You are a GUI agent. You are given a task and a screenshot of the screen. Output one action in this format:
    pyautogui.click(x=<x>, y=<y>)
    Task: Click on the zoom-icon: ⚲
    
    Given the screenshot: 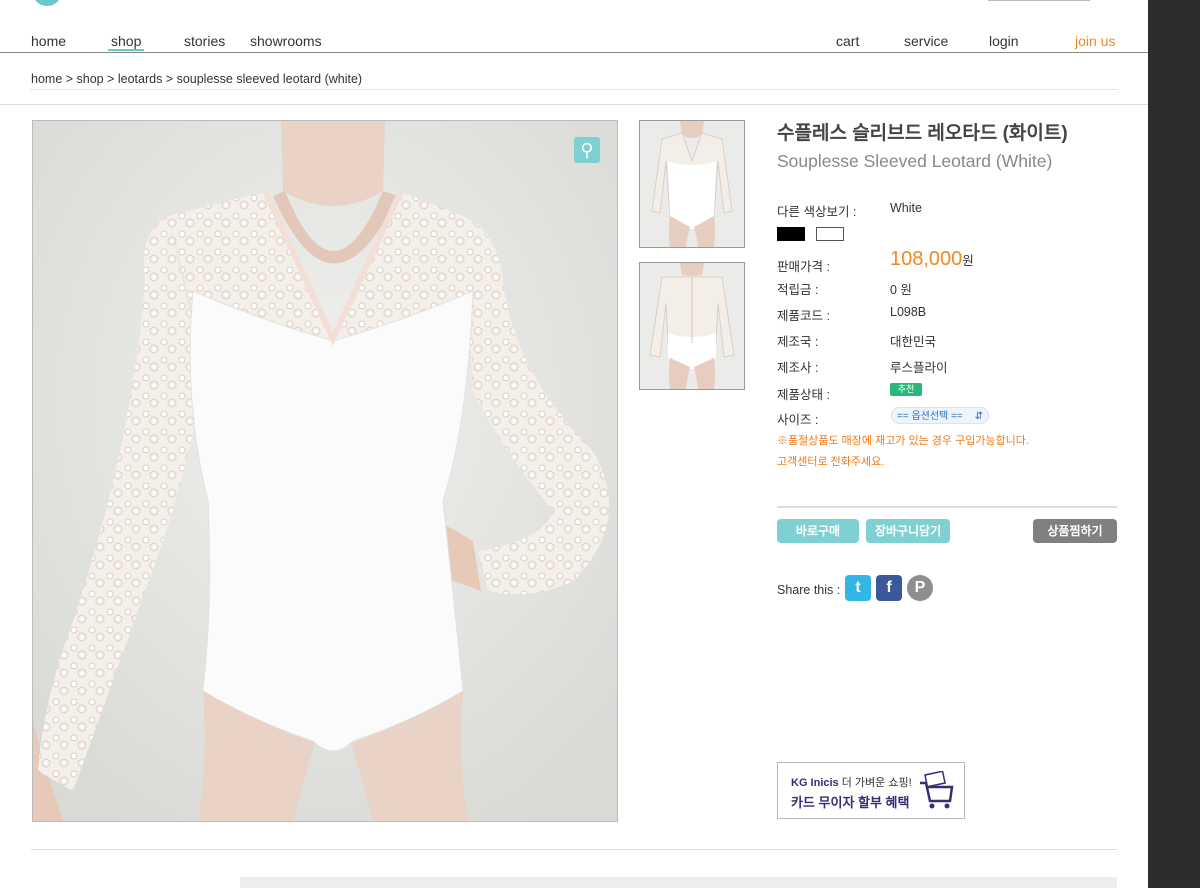 What is the action you would take?
    pyautogui.click(x=587, y=150)
    